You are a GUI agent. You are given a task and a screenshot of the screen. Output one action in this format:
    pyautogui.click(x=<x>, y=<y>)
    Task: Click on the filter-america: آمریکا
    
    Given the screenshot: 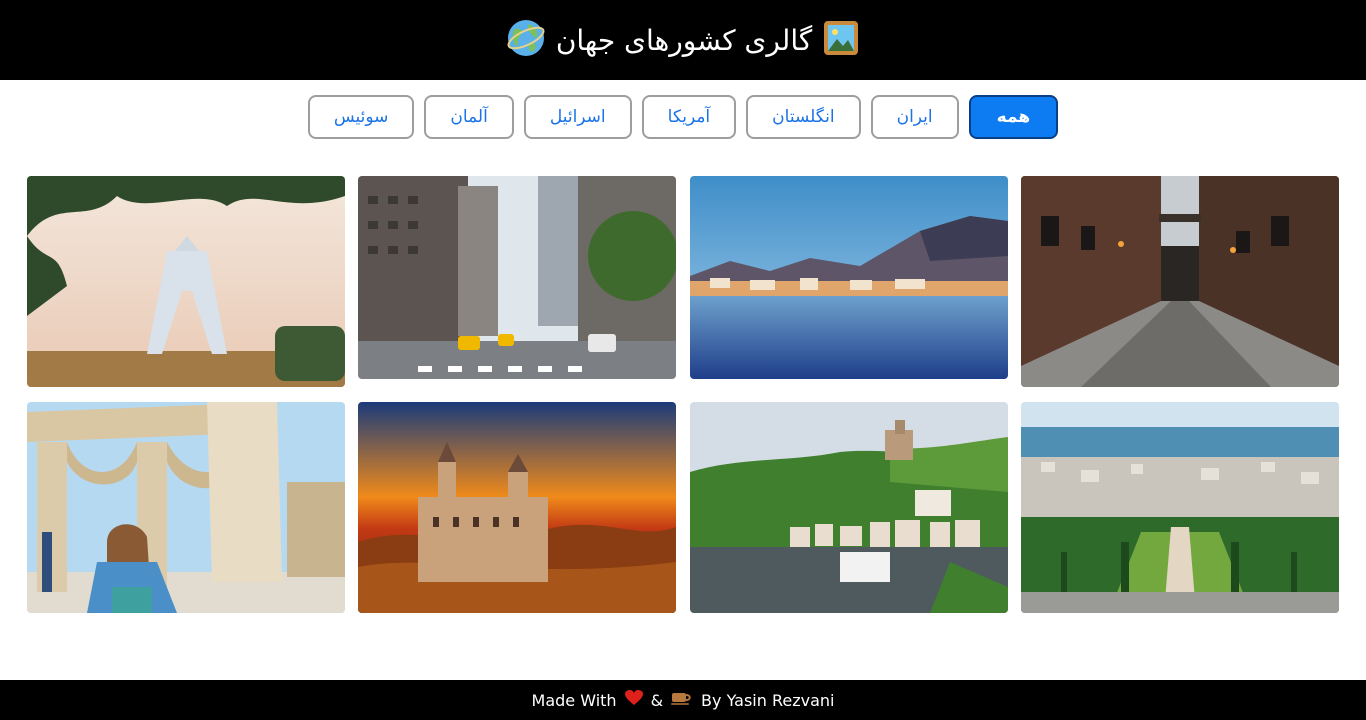 What is the action you would take?
    pyautogui.click(x=689, y=117)
    